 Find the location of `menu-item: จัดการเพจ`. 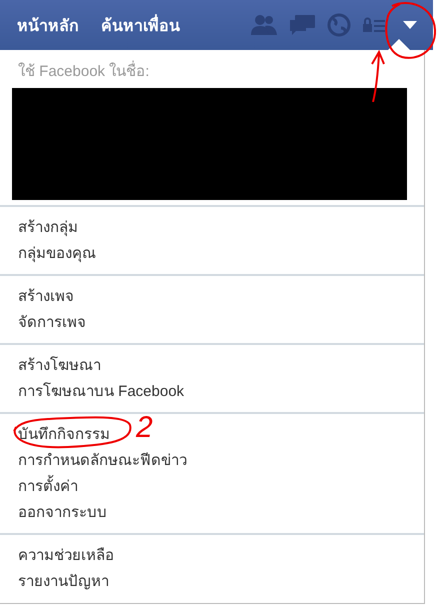

menu-item: จัดการเพจ is located at coordinates (52, 323).